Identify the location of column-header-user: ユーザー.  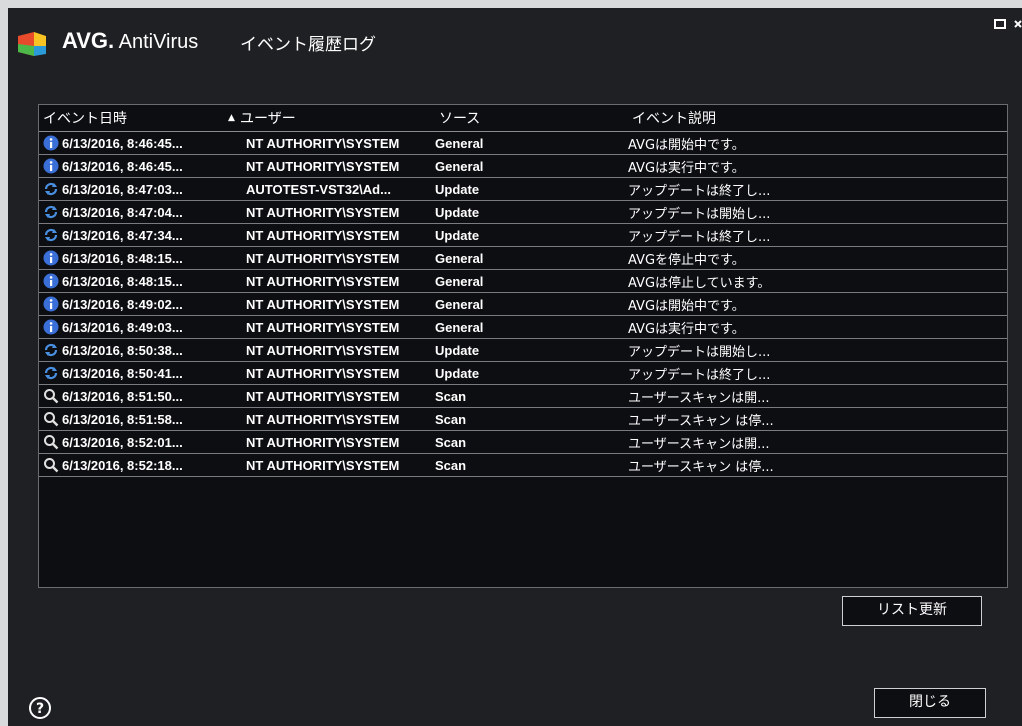
(339, 118).